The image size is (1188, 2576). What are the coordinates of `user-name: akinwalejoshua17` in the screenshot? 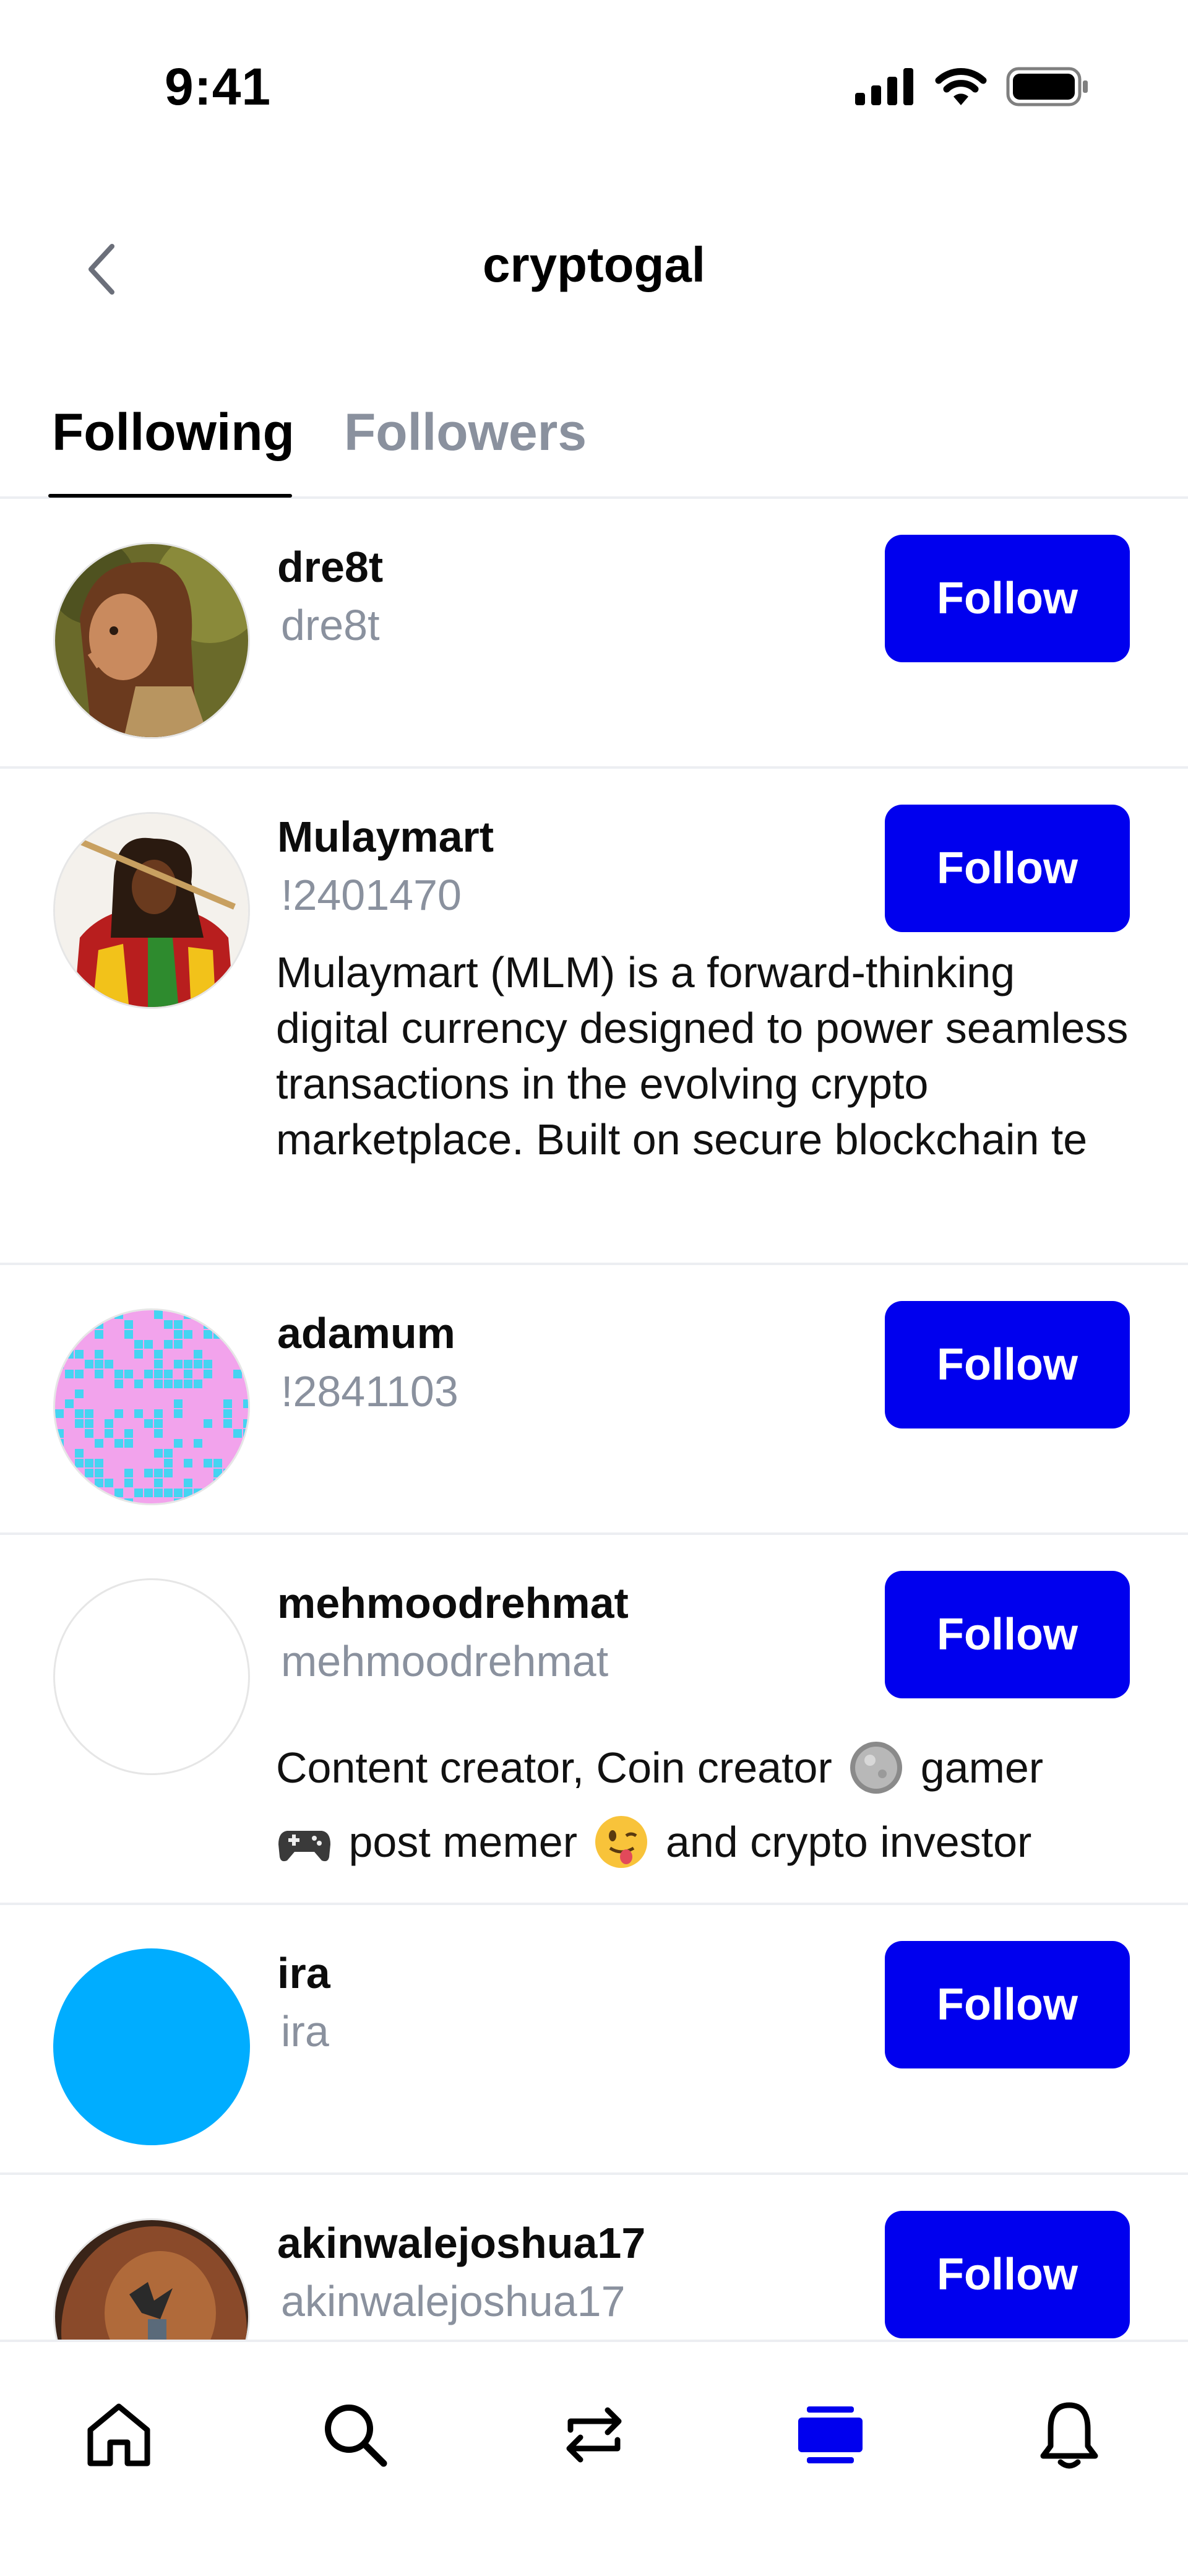 It's located at (461, 2243).